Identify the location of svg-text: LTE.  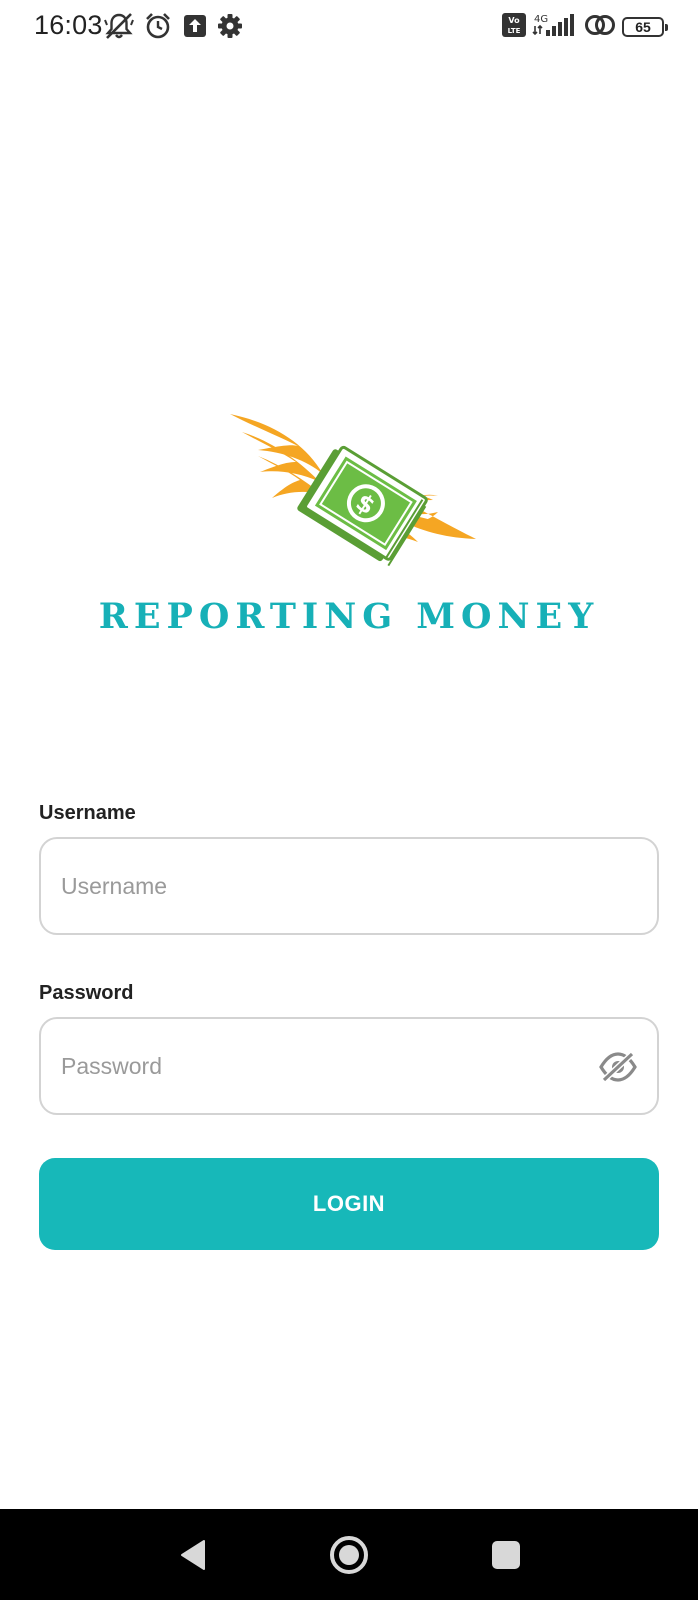
(514, 31).